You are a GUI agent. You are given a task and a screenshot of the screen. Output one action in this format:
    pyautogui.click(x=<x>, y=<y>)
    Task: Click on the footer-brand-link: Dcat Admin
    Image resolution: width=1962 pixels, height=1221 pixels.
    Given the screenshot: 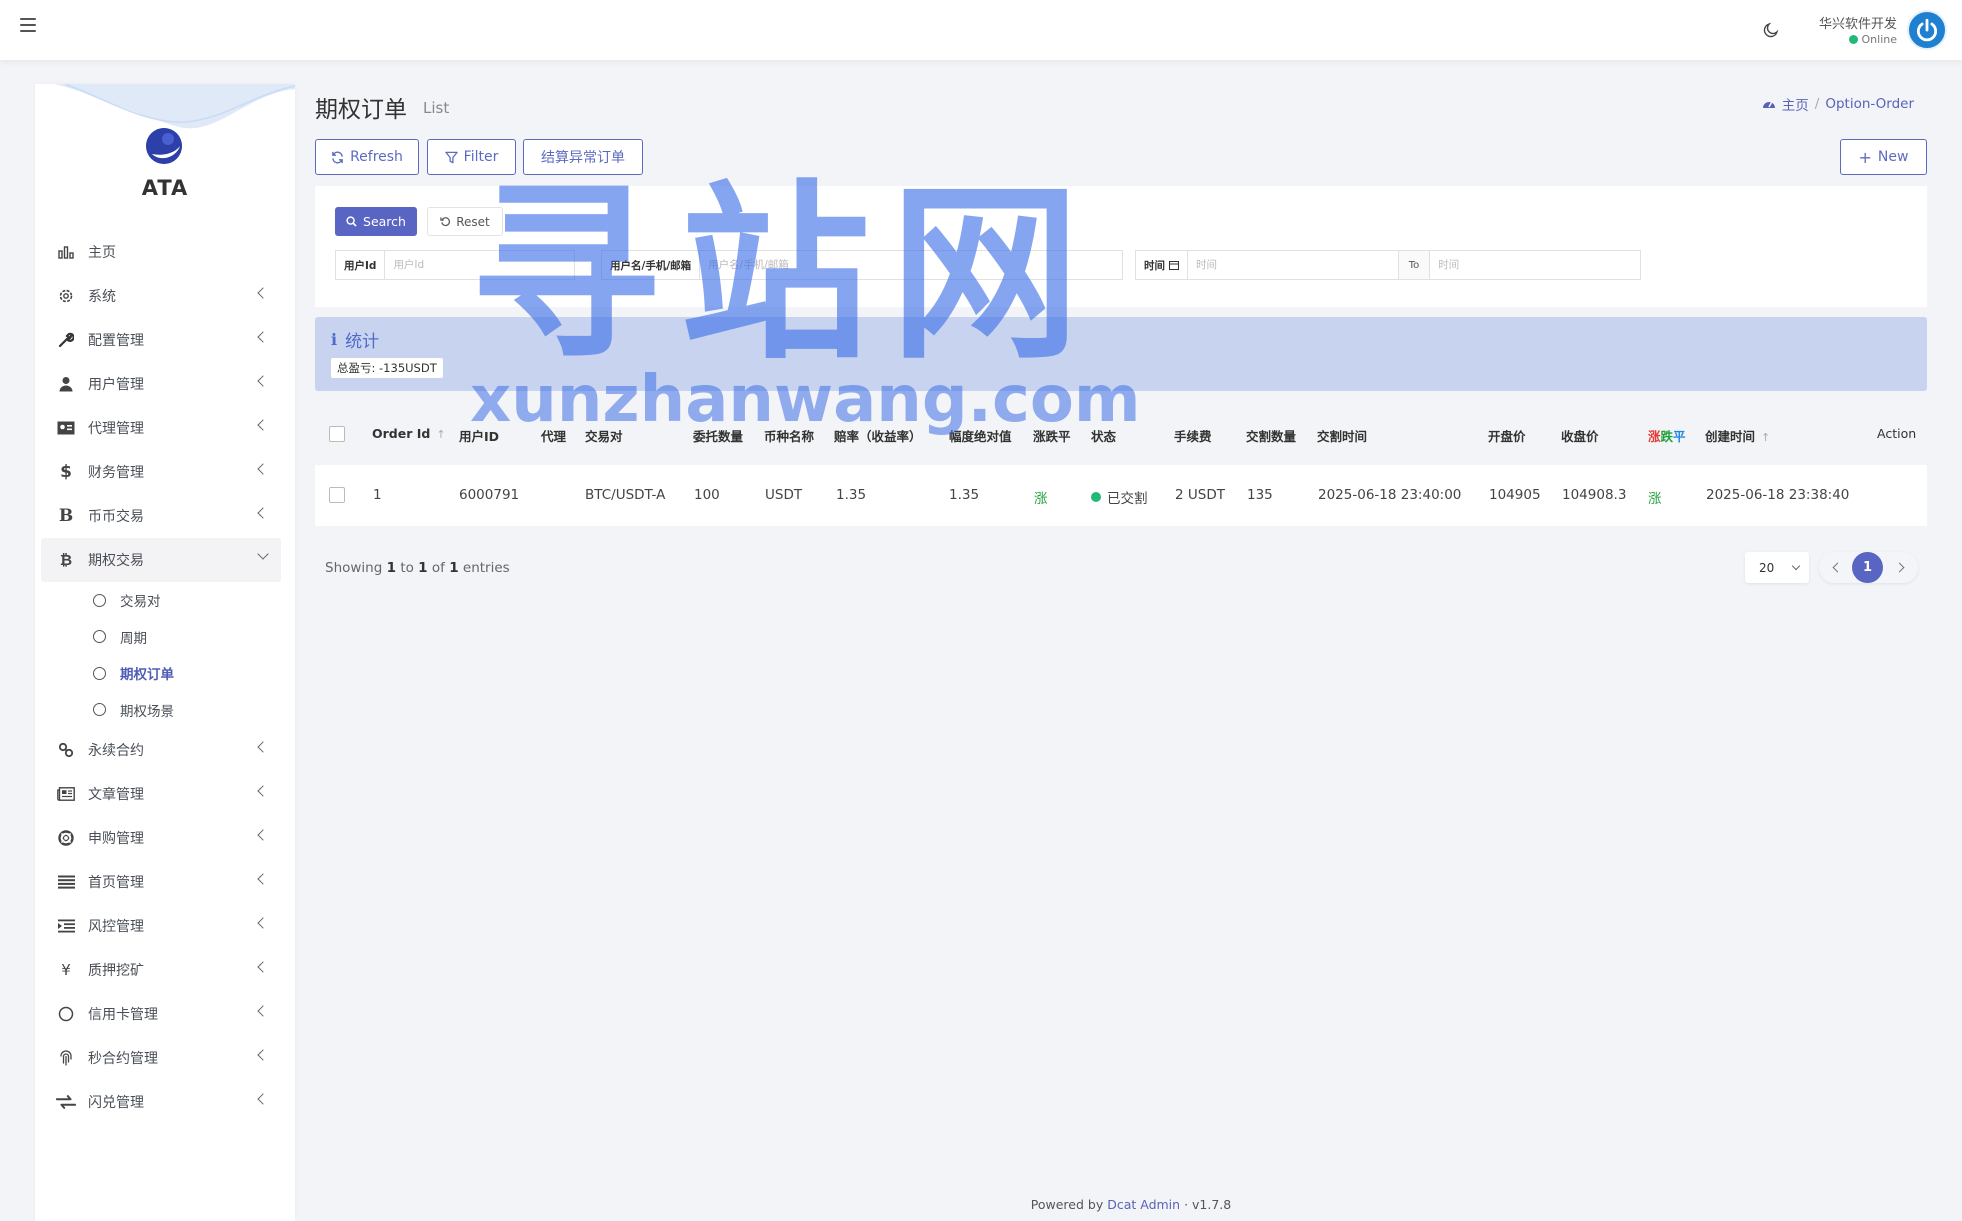 What is the action you would take?
    pyautogui.click(x=1143, y=1204)
    